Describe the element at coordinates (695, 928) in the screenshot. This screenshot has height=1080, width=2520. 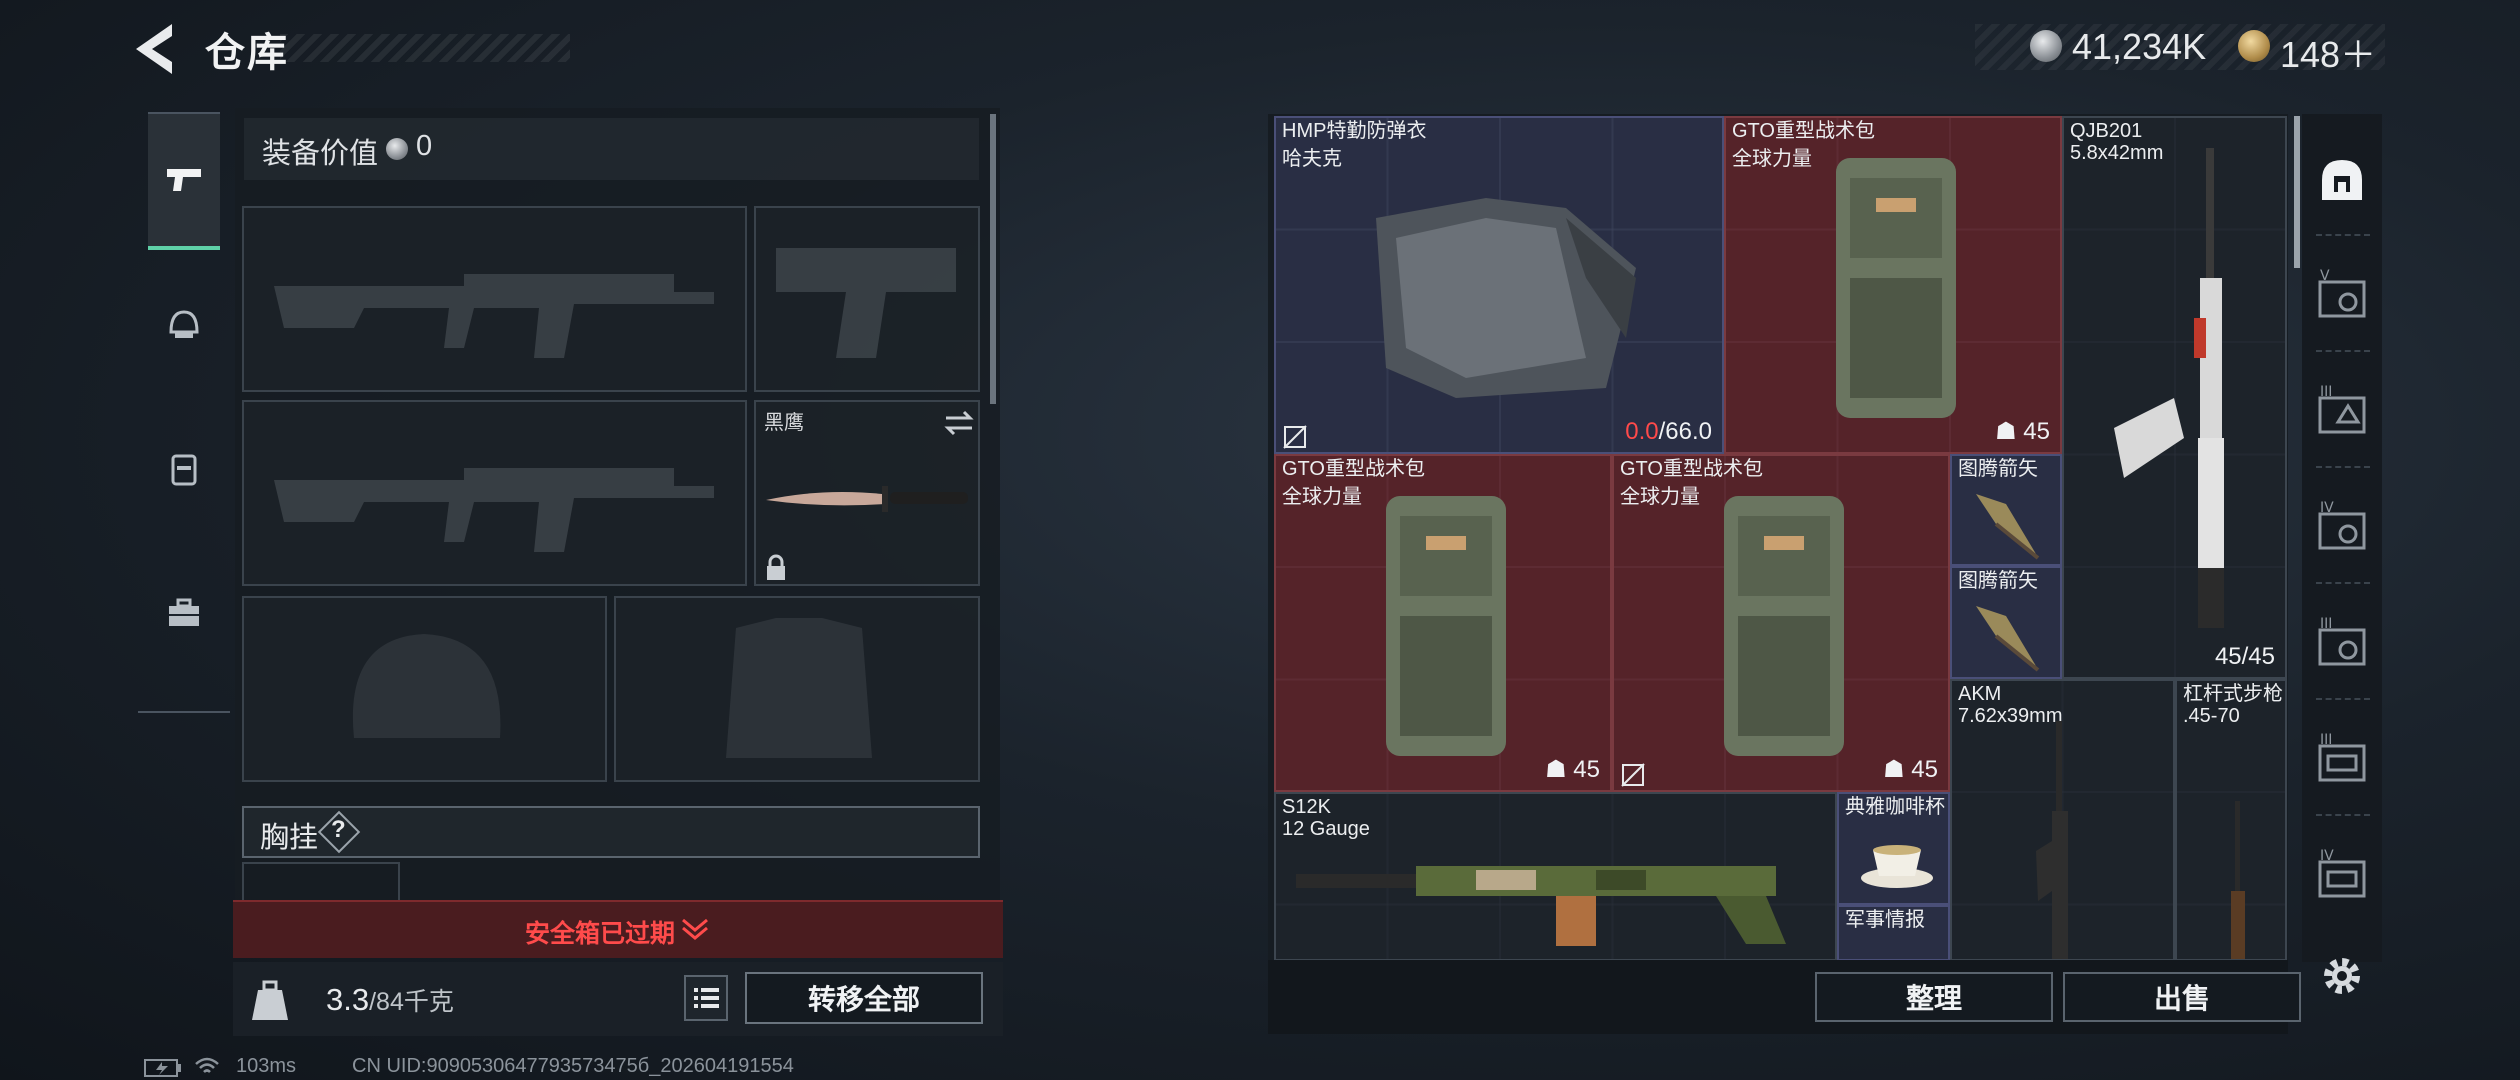
I see `chevron-down-icon` at that location.